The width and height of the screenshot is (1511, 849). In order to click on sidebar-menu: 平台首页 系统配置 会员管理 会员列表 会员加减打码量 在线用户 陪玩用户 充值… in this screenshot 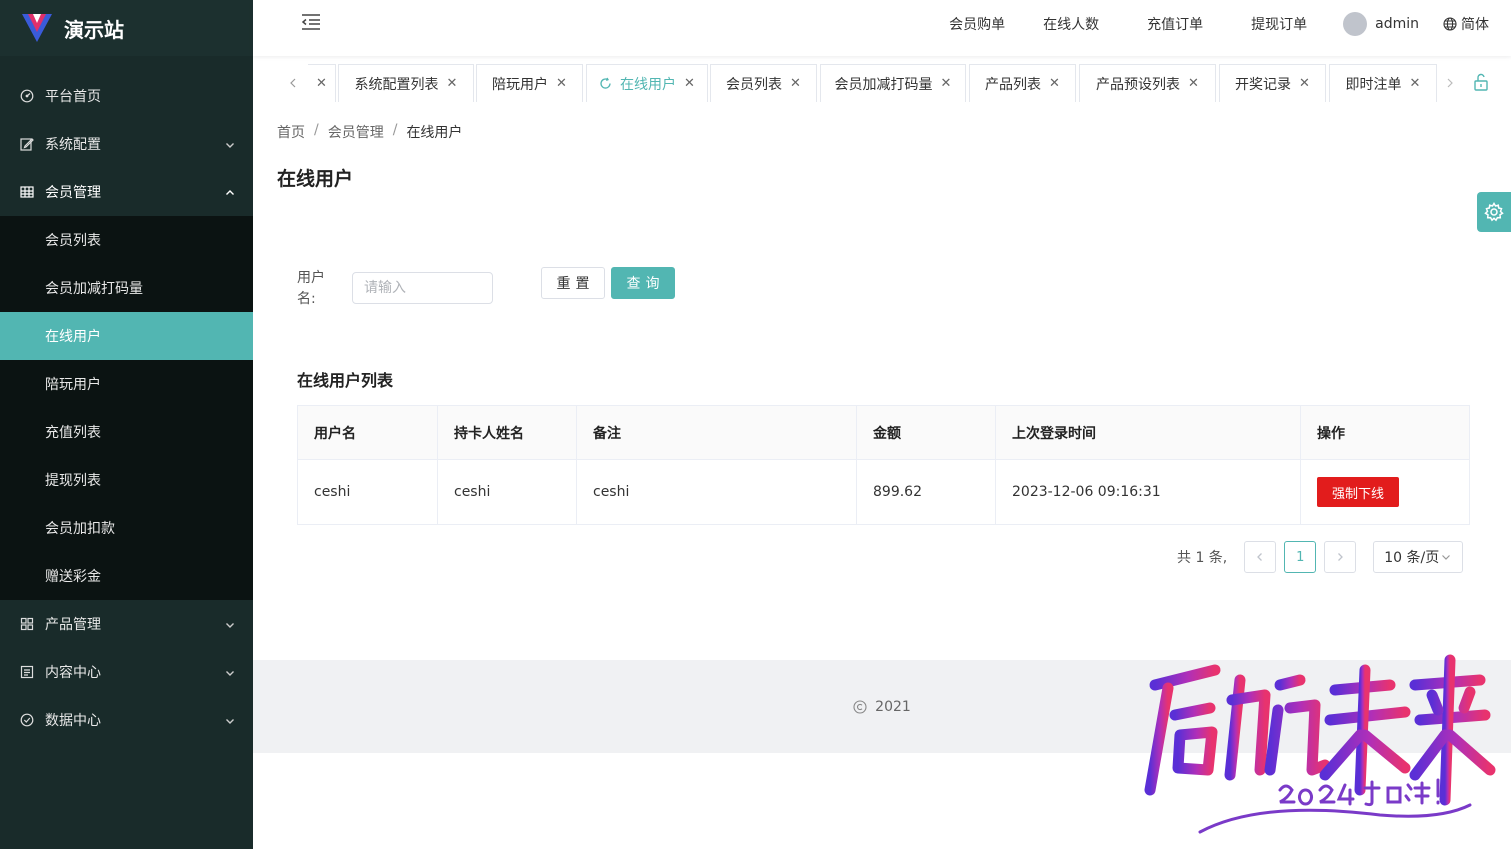, I will do `click(126, 408)`.